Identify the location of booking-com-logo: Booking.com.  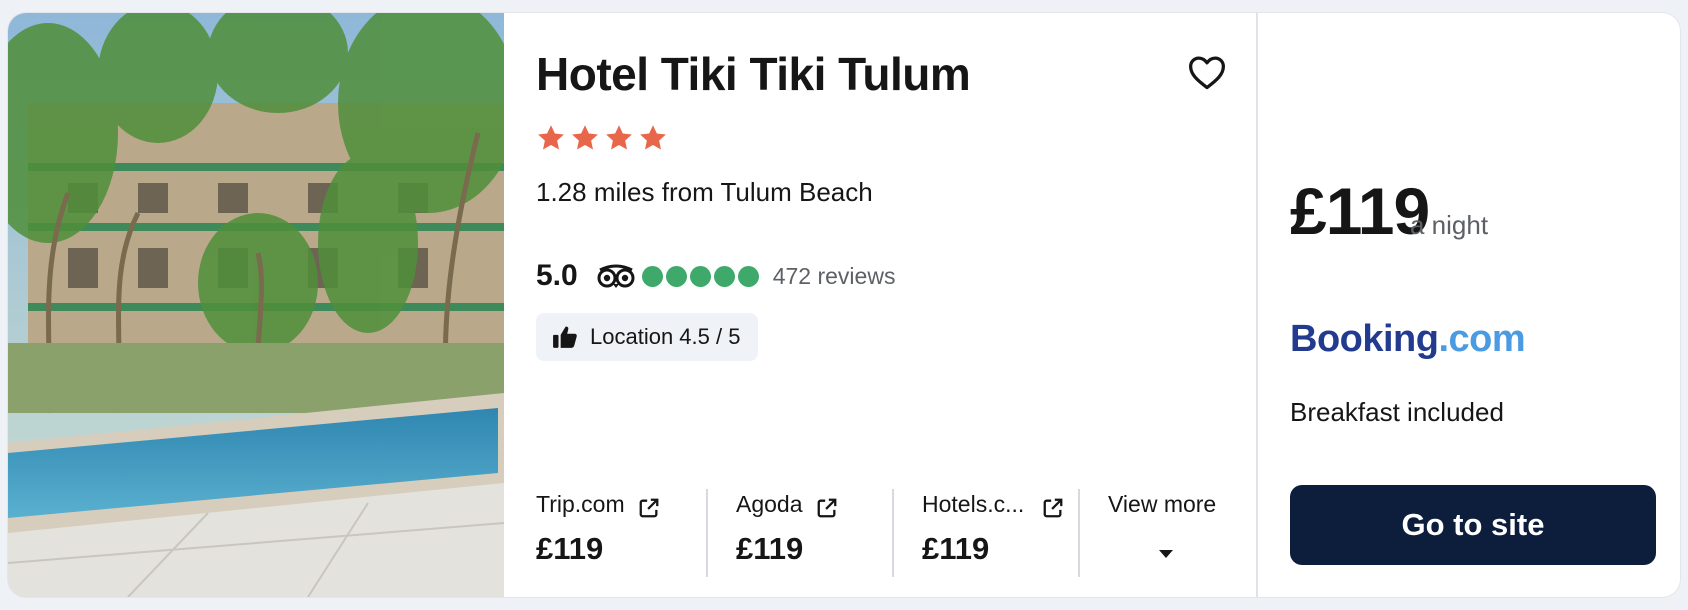
(1408, 339).